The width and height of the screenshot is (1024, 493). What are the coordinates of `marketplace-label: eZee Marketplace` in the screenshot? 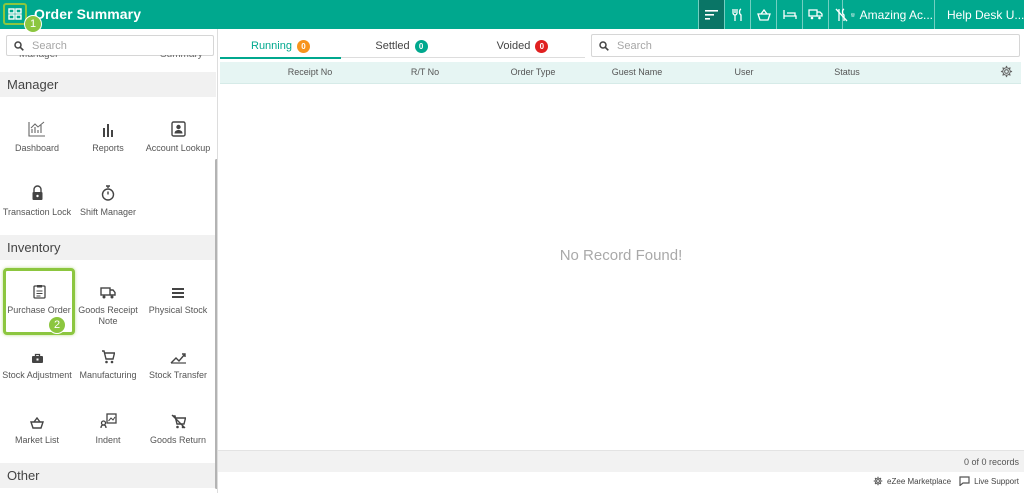 It's located at (919, 481).